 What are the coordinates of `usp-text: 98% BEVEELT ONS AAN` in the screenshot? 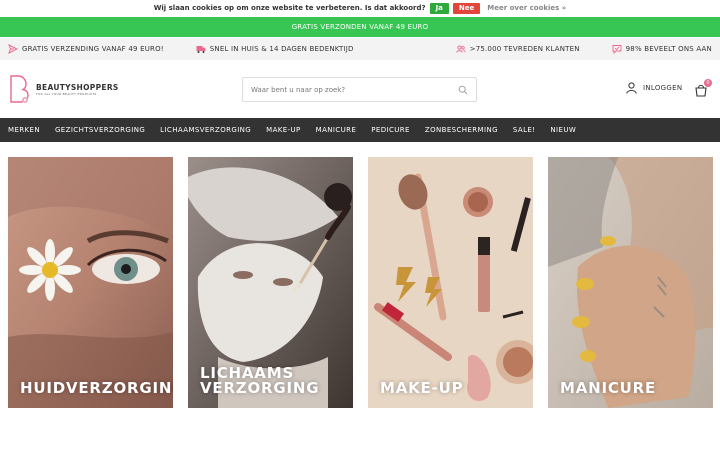 It's located at (668, 49).